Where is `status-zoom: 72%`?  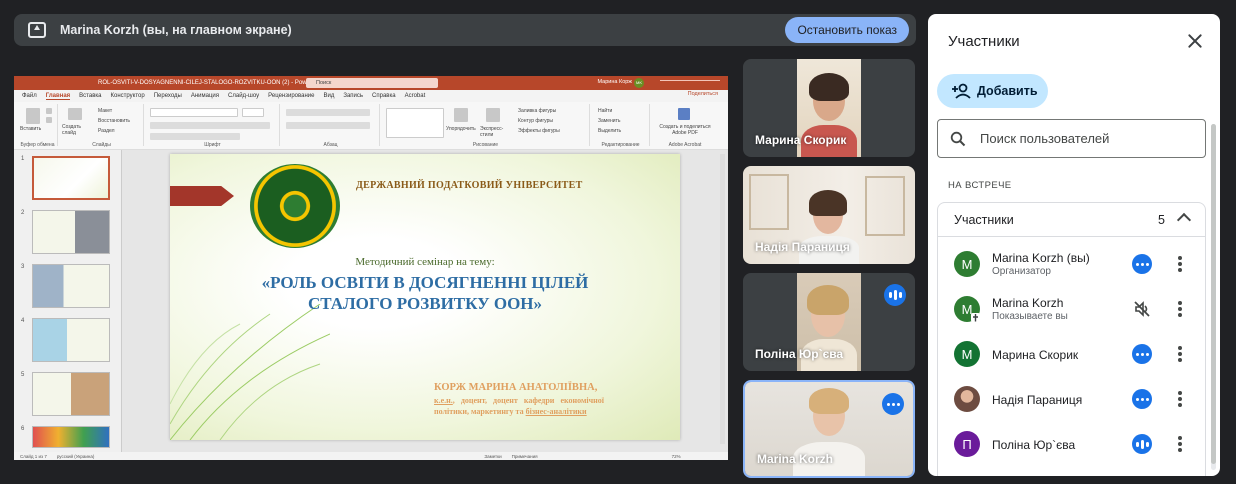 status-zoom: 72% is located at coordinates (676, 456).